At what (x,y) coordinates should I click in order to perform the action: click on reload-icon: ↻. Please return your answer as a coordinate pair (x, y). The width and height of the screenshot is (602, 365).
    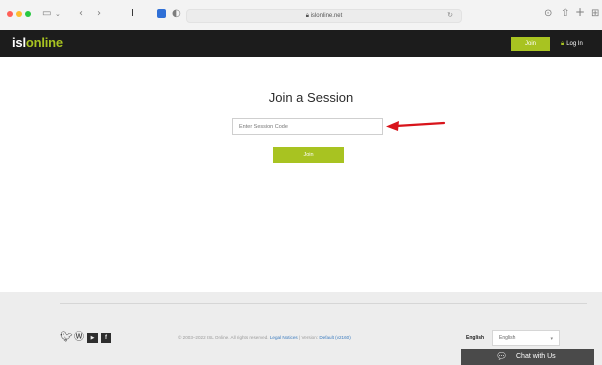
    Looking at the image, I should click on (450, 16).